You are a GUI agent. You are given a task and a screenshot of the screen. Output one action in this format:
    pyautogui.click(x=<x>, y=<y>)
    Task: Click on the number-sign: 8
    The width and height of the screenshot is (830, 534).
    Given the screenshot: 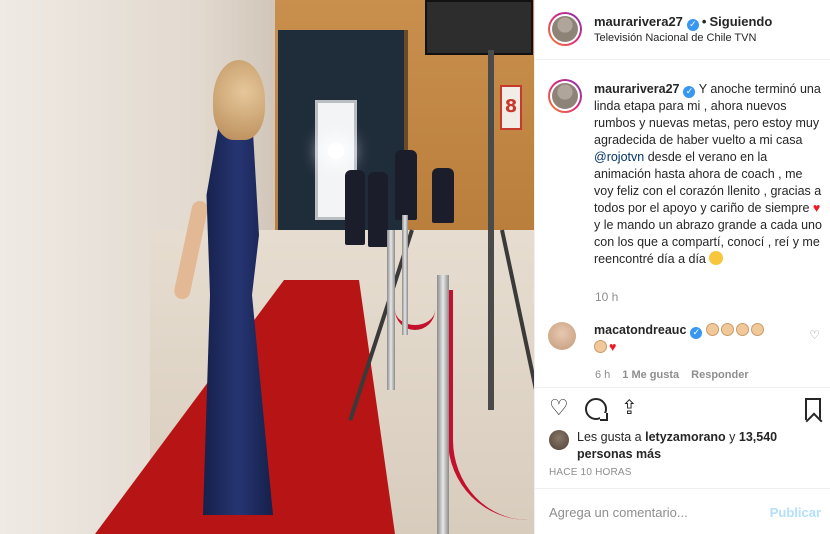 What is the action you would take?
    pyautogui.click(x=511, y=107)
    